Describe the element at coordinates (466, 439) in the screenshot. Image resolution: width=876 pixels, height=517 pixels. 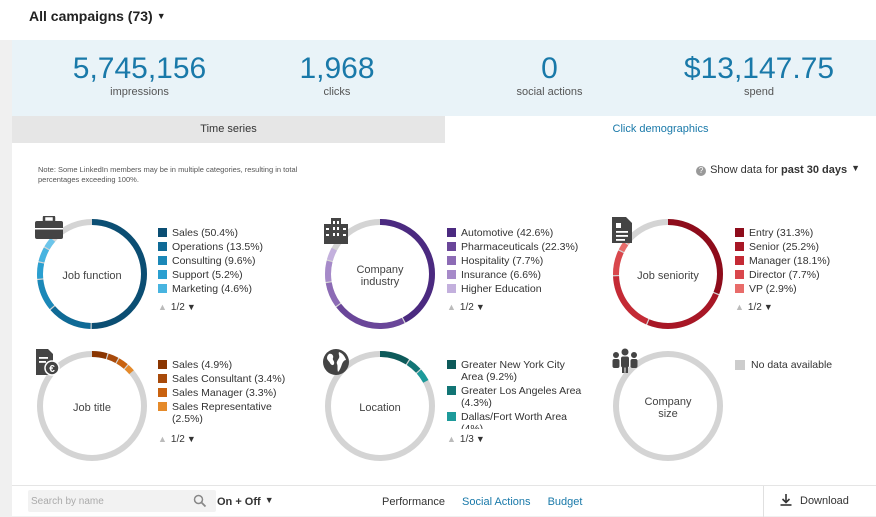
I see `pager-text: 1/3` at that location.